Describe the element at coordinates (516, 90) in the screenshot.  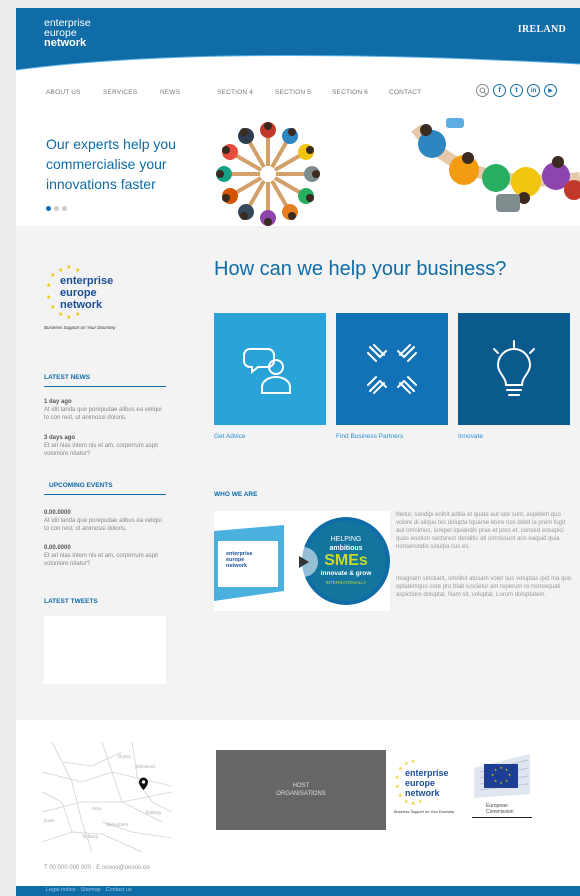
I see `twitter-icon: t` at that location.